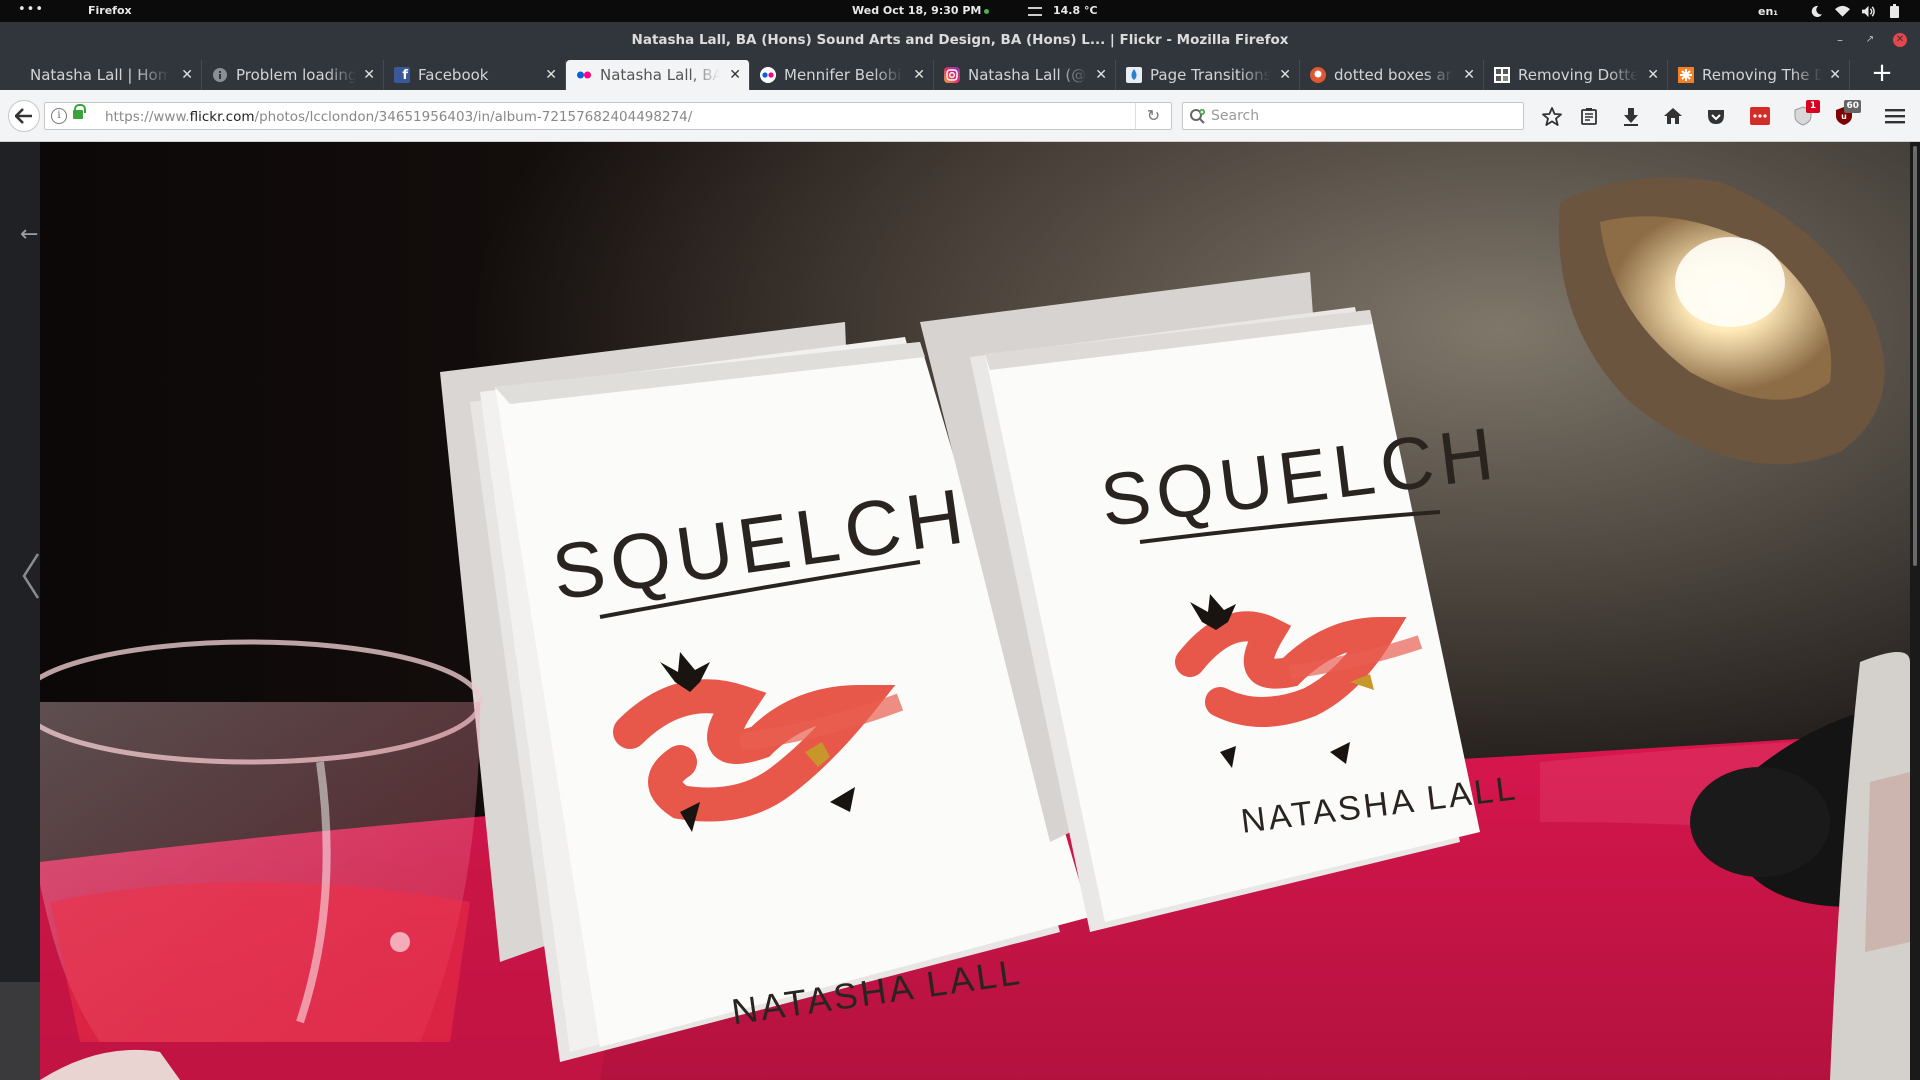 The image size is (1920, 1080). I want to click on system-tray, so click(1855, 11).